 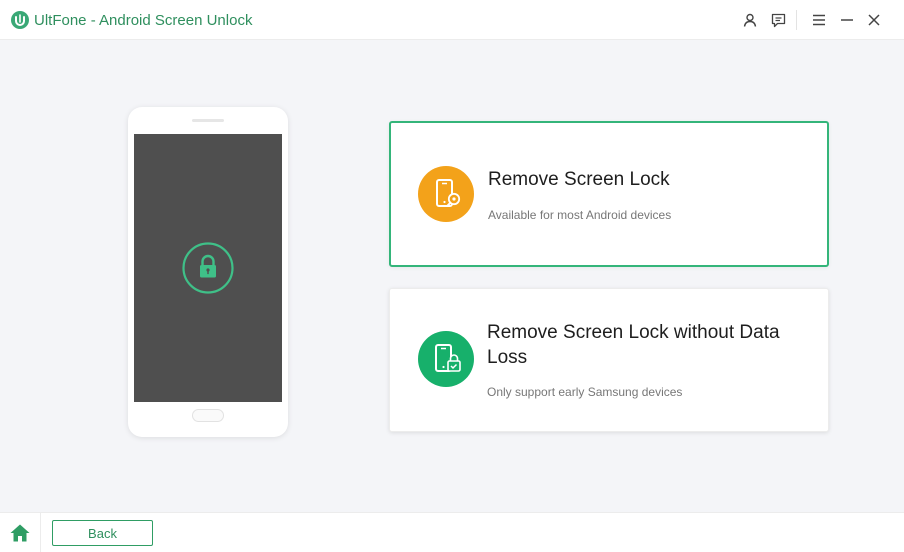 I want to click on phone-speaker, so click(x=208, y=120).